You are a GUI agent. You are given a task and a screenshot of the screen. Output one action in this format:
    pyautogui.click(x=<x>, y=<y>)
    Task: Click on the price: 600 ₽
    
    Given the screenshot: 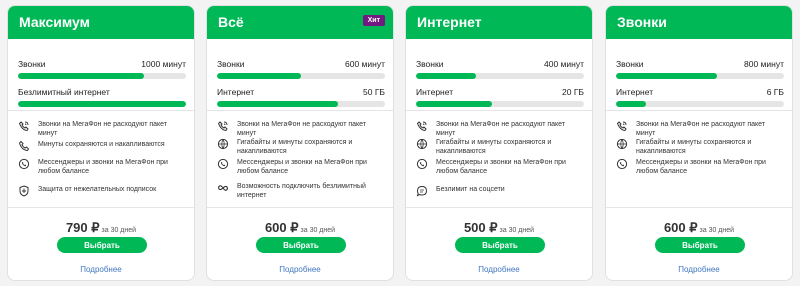 What is the action you would take?
    pyautogui.click(x=680, y=227)
    